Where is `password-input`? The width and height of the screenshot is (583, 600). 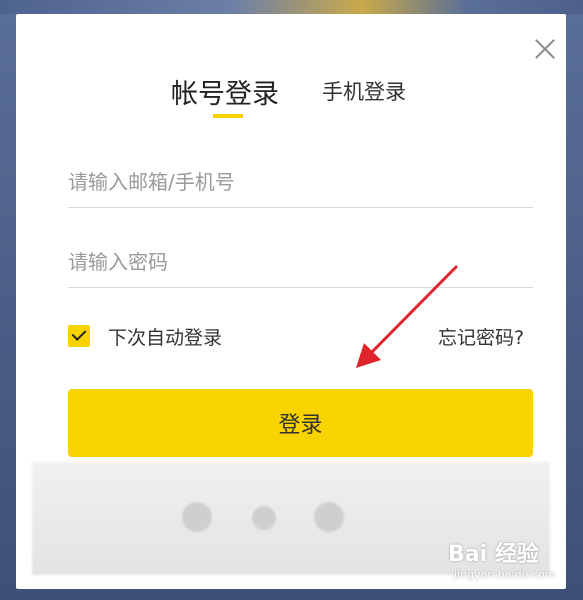
password-input is located at coordinates (300, 262).